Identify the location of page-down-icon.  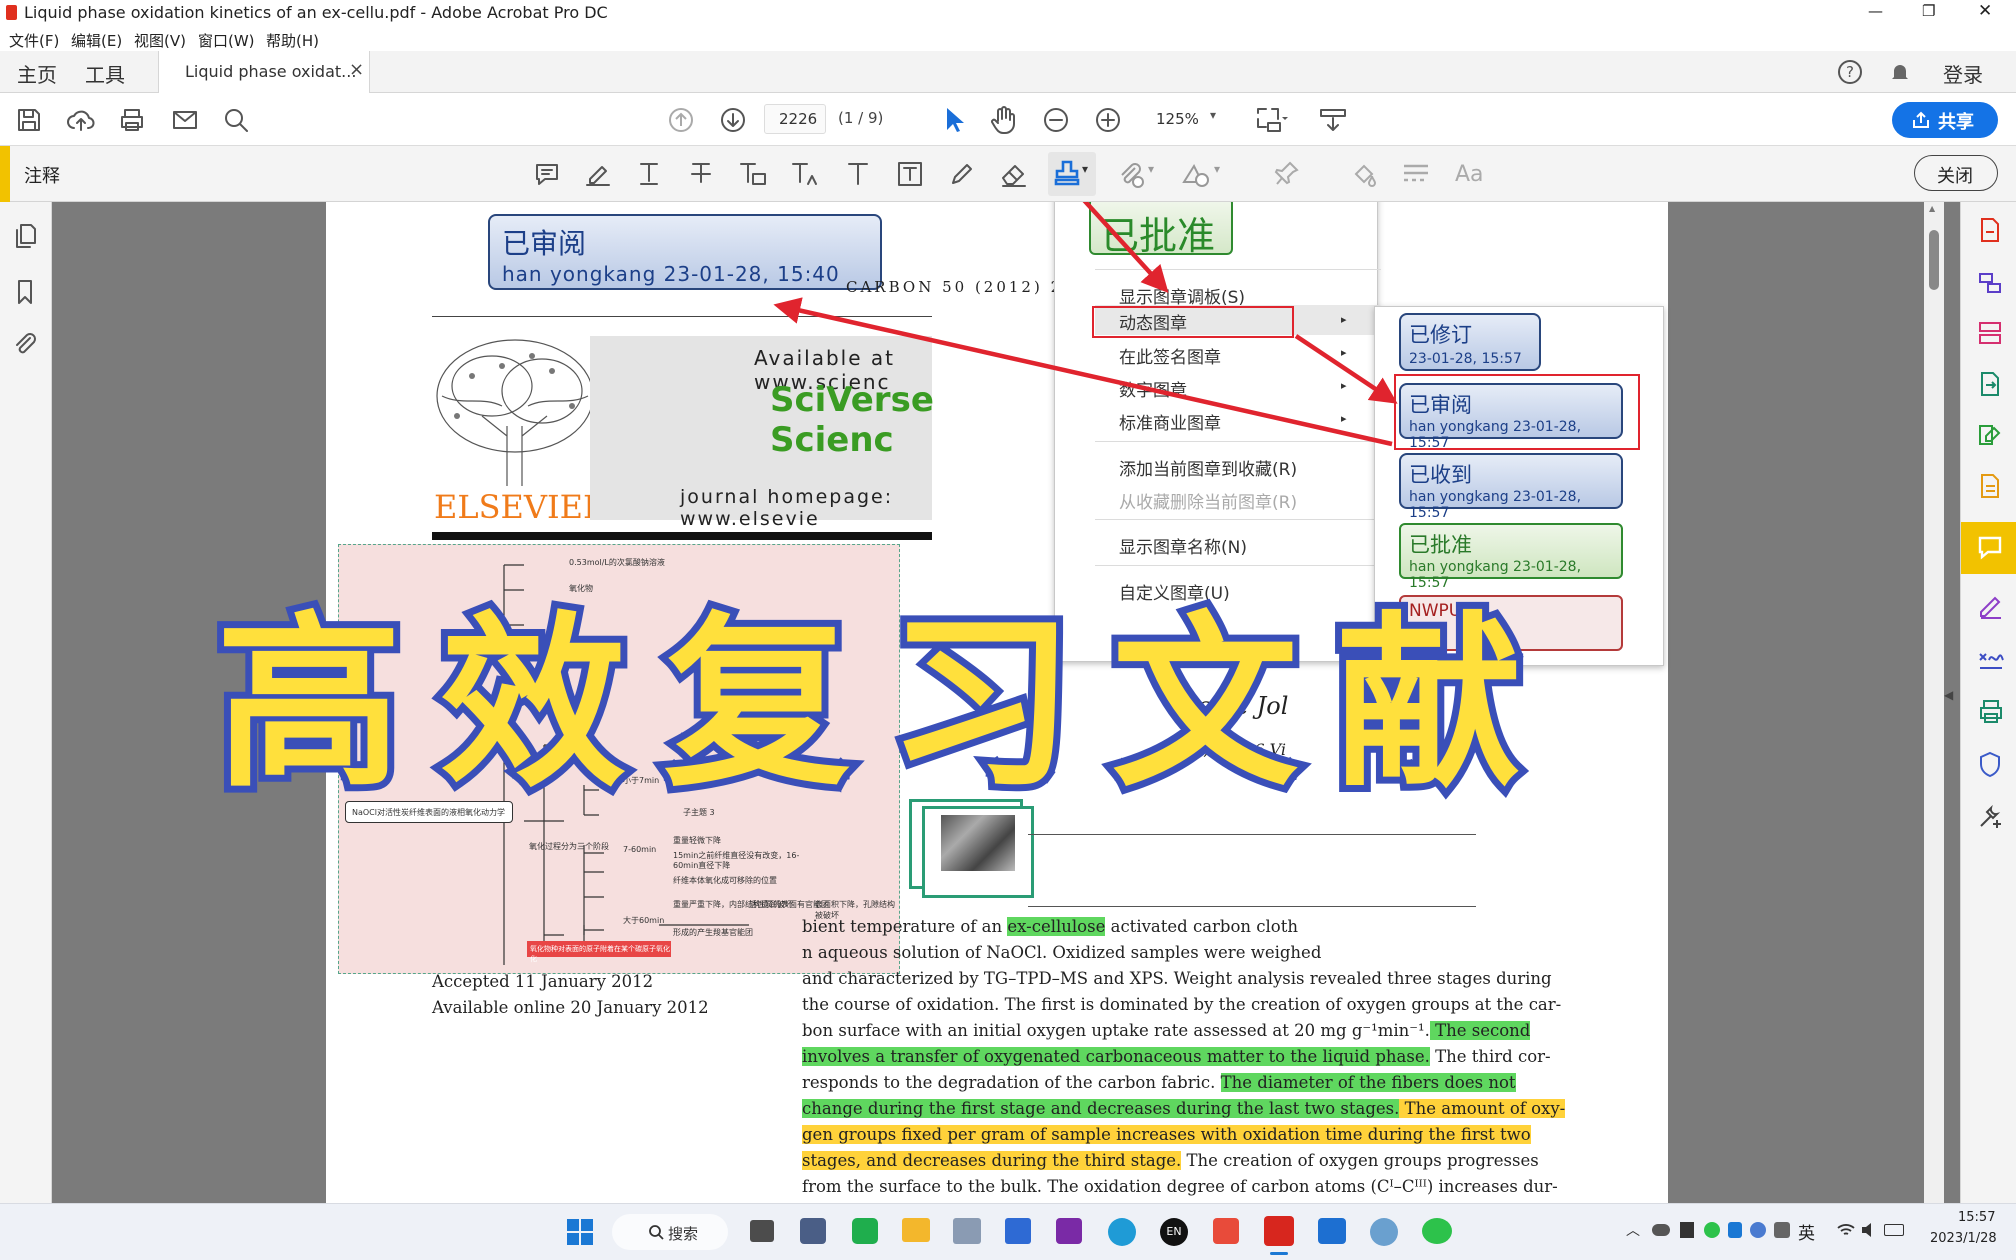
(733, 120).